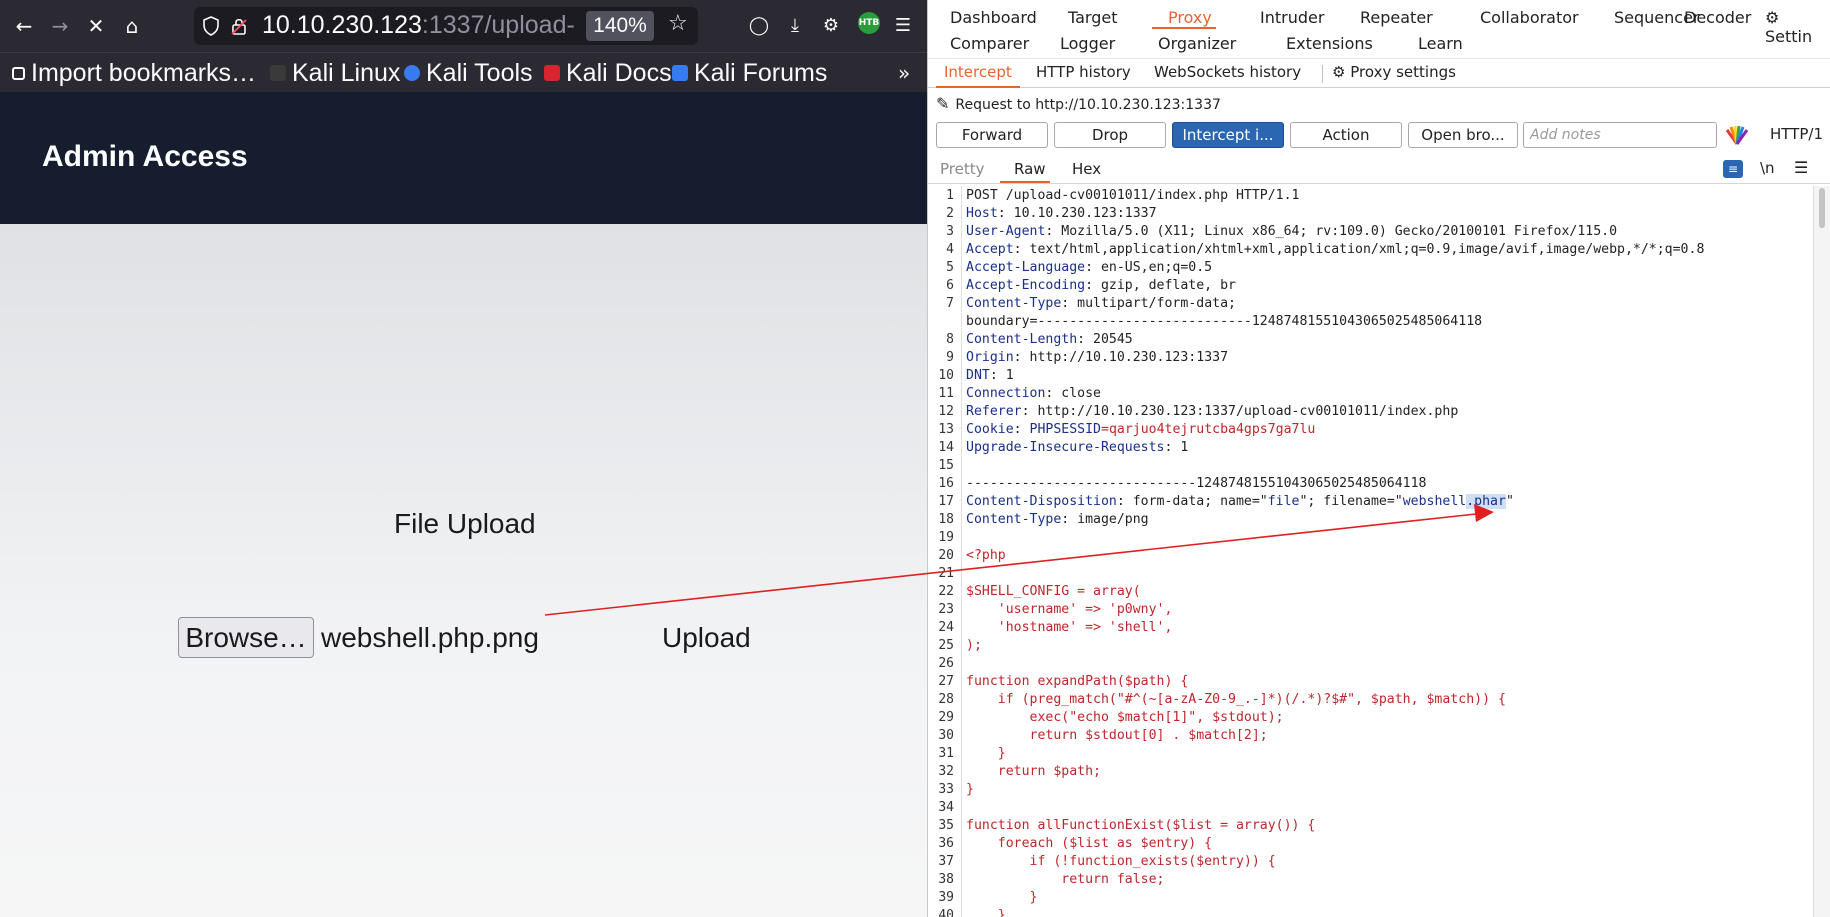 This screenshot has width=1830, height=917. I want to click on code-line: function expandPath($path) {, so click(1077, 681).